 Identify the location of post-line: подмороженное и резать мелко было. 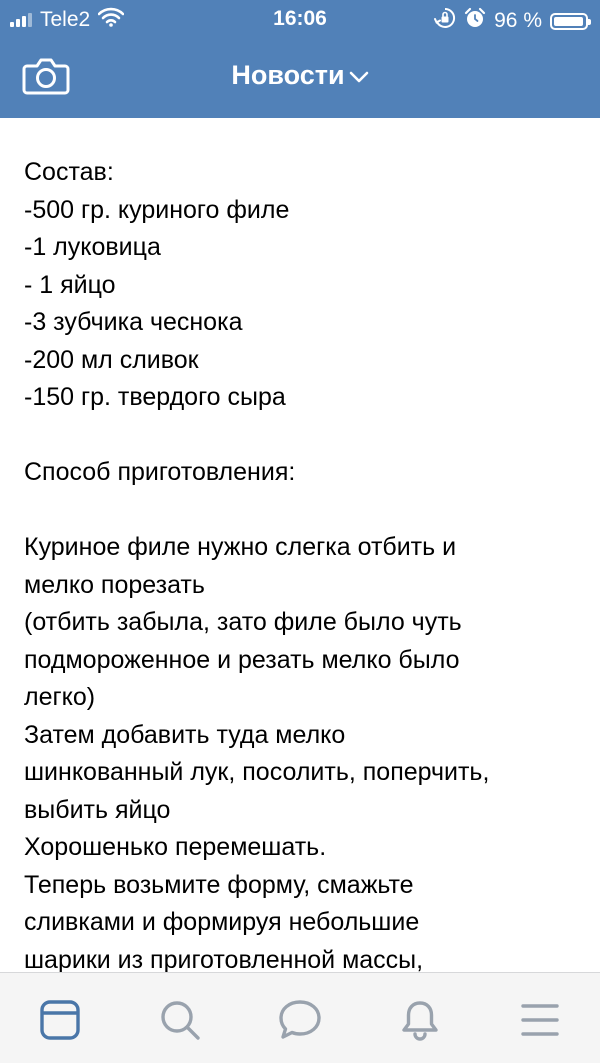
(242, 659).